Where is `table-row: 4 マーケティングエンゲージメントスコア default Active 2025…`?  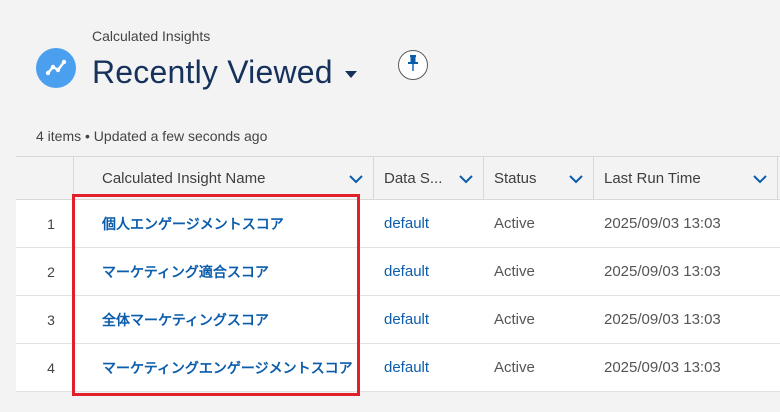
table-row: 4 マーケティングエンゲージメントスコア default Active 2025… is located at coordinates (398, 368).